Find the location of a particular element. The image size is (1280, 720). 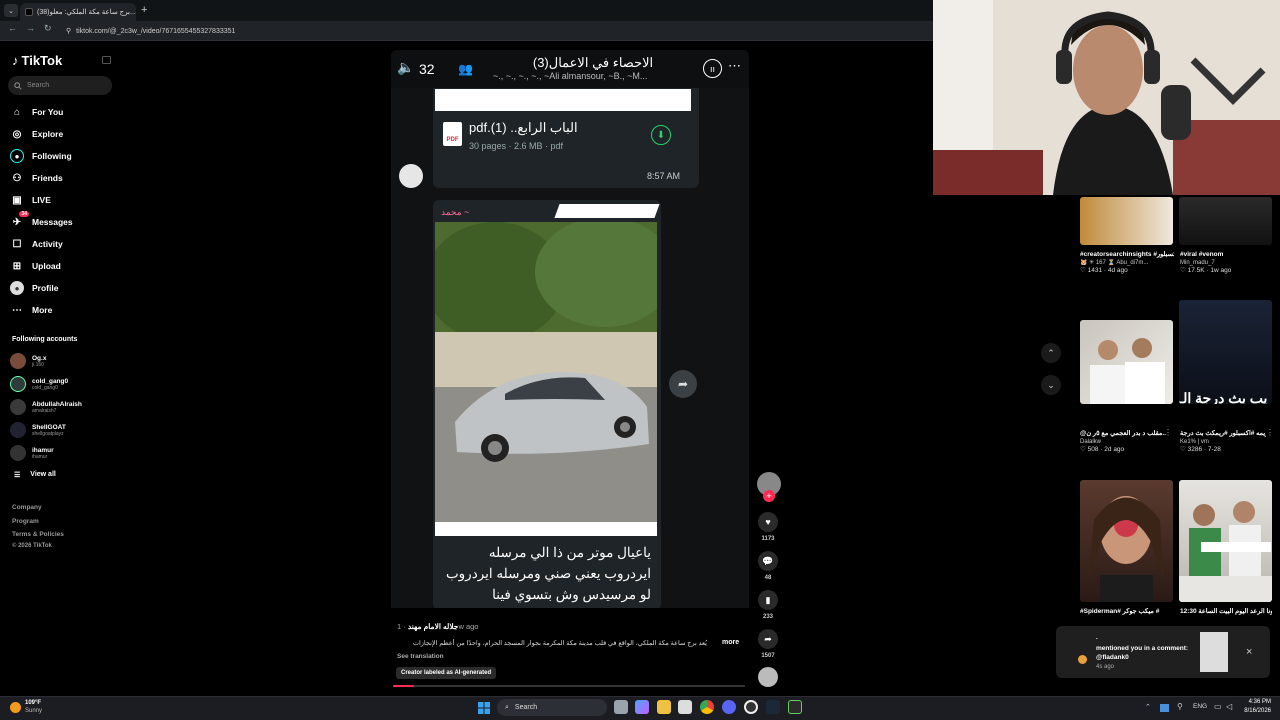

nav-profile: ● Profile is located at coordinates (34, 288).